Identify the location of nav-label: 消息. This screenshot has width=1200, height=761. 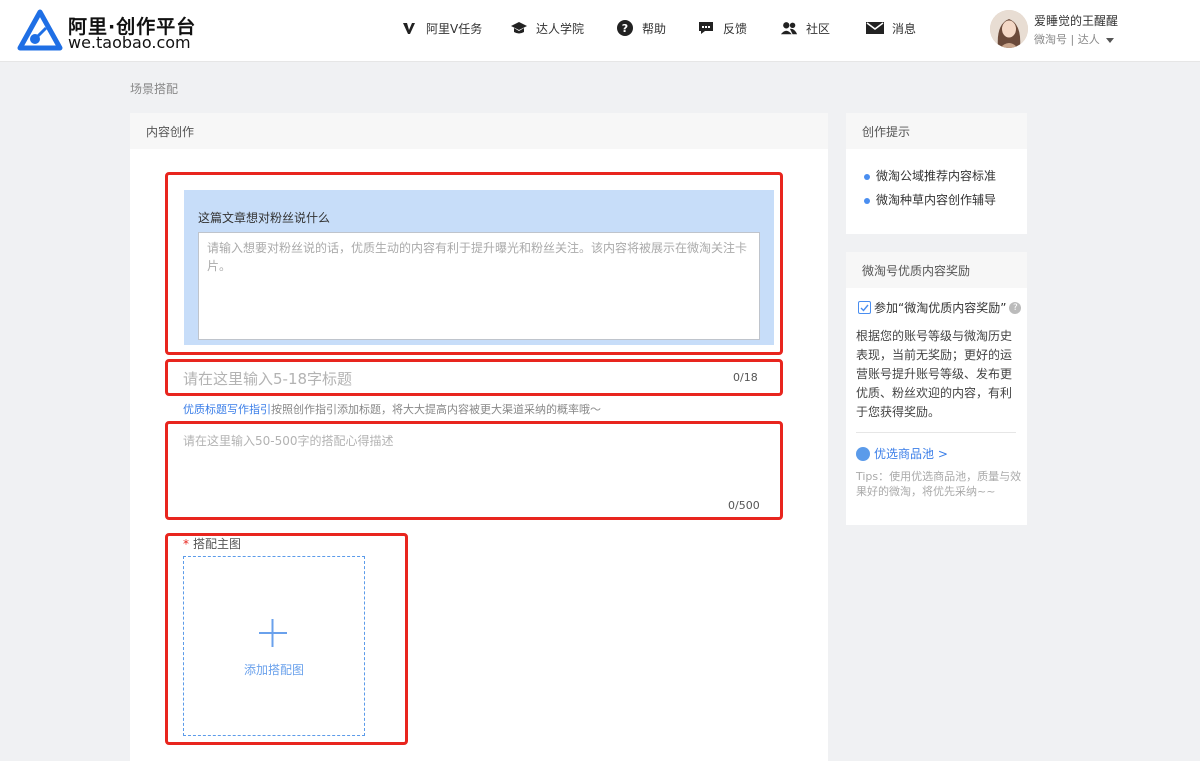
(904, 28).